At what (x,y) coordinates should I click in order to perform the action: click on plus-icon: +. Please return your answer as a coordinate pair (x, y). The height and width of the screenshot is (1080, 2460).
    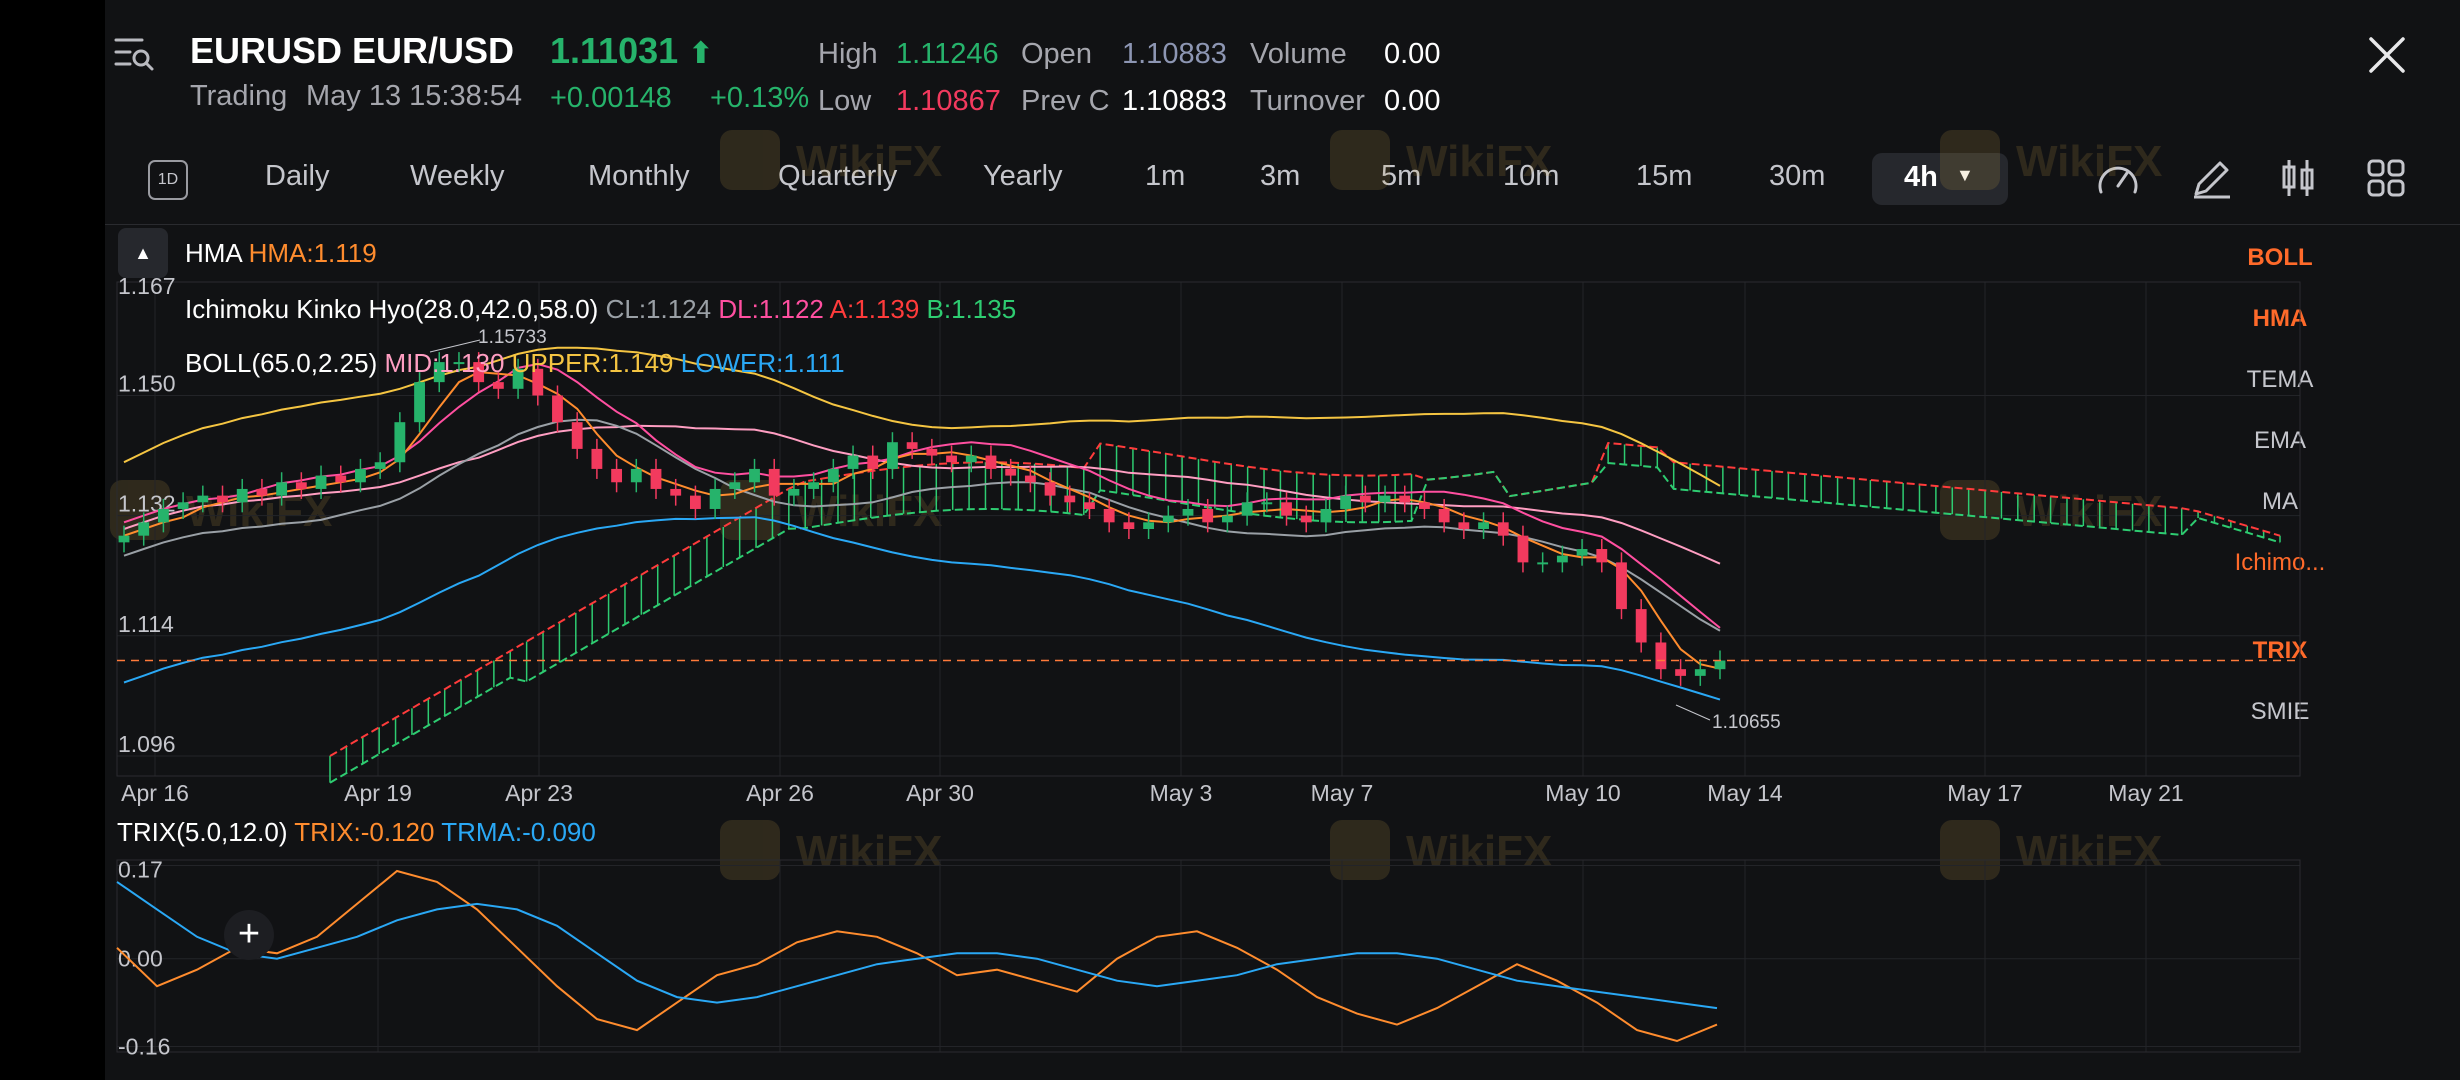
    Looking at the image, I should click on (249, 934).